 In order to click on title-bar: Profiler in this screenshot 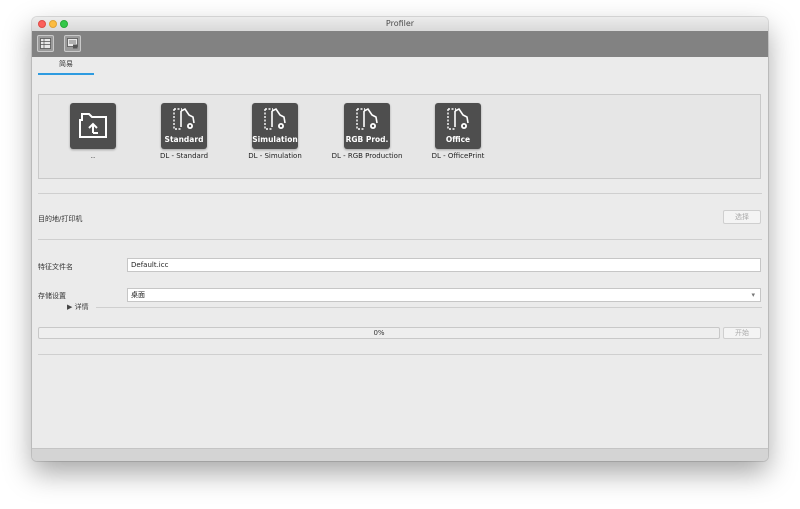, I will do `click(400, 24)`.